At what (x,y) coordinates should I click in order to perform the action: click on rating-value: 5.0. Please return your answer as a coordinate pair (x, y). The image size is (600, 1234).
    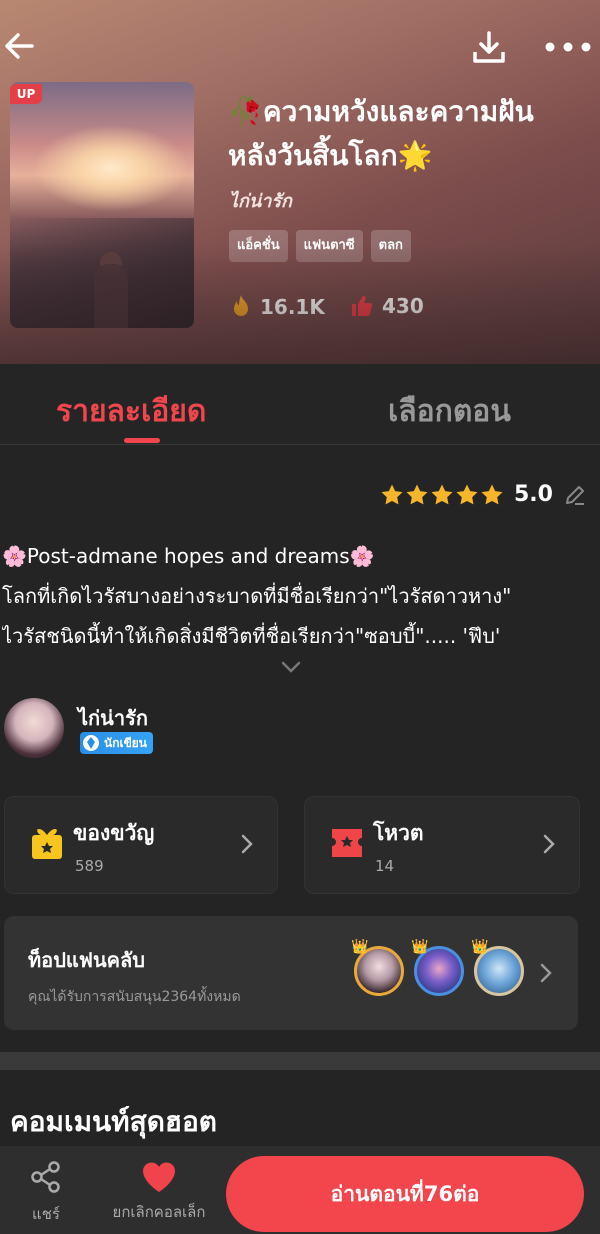
    Looking at the image, I should click on (533, 494).